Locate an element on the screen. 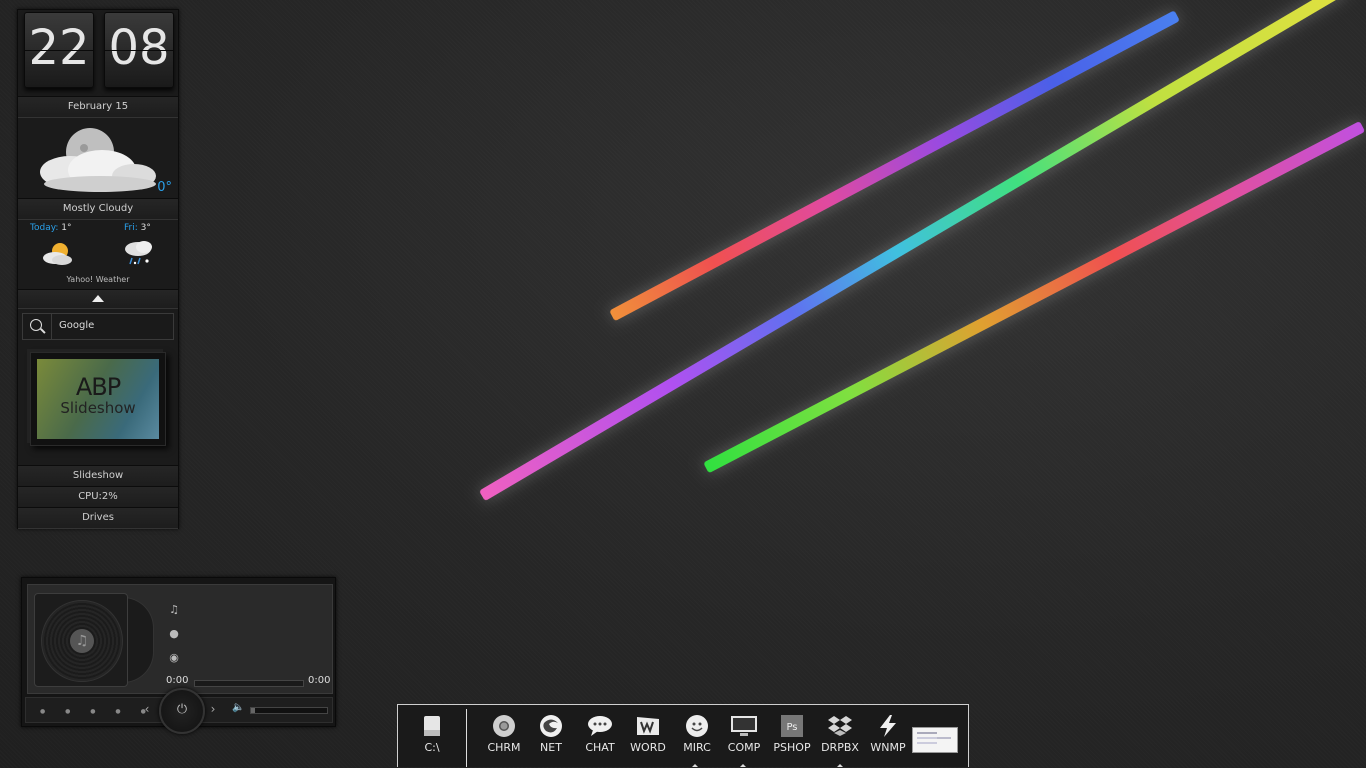 The image size is (1366, 768). dock-label: DRPBX is located at coordinates (840, 747).